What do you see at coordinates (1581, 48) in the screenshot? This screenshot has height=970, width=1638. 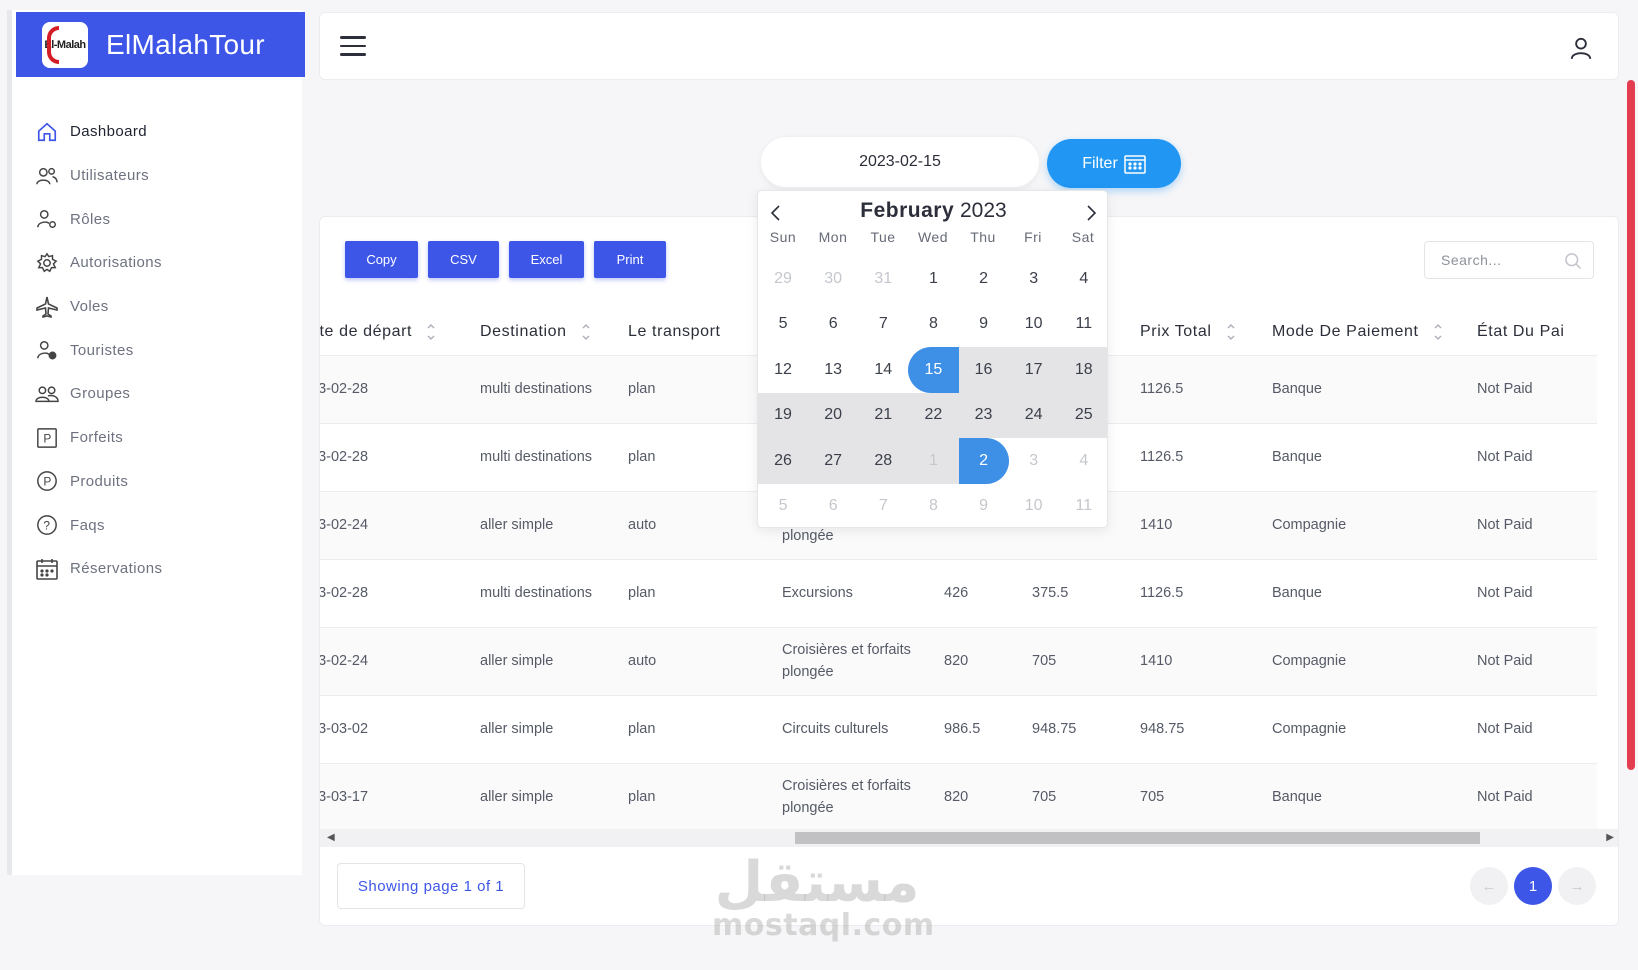 I see `user-icon` at bounding box center [1581, 48].